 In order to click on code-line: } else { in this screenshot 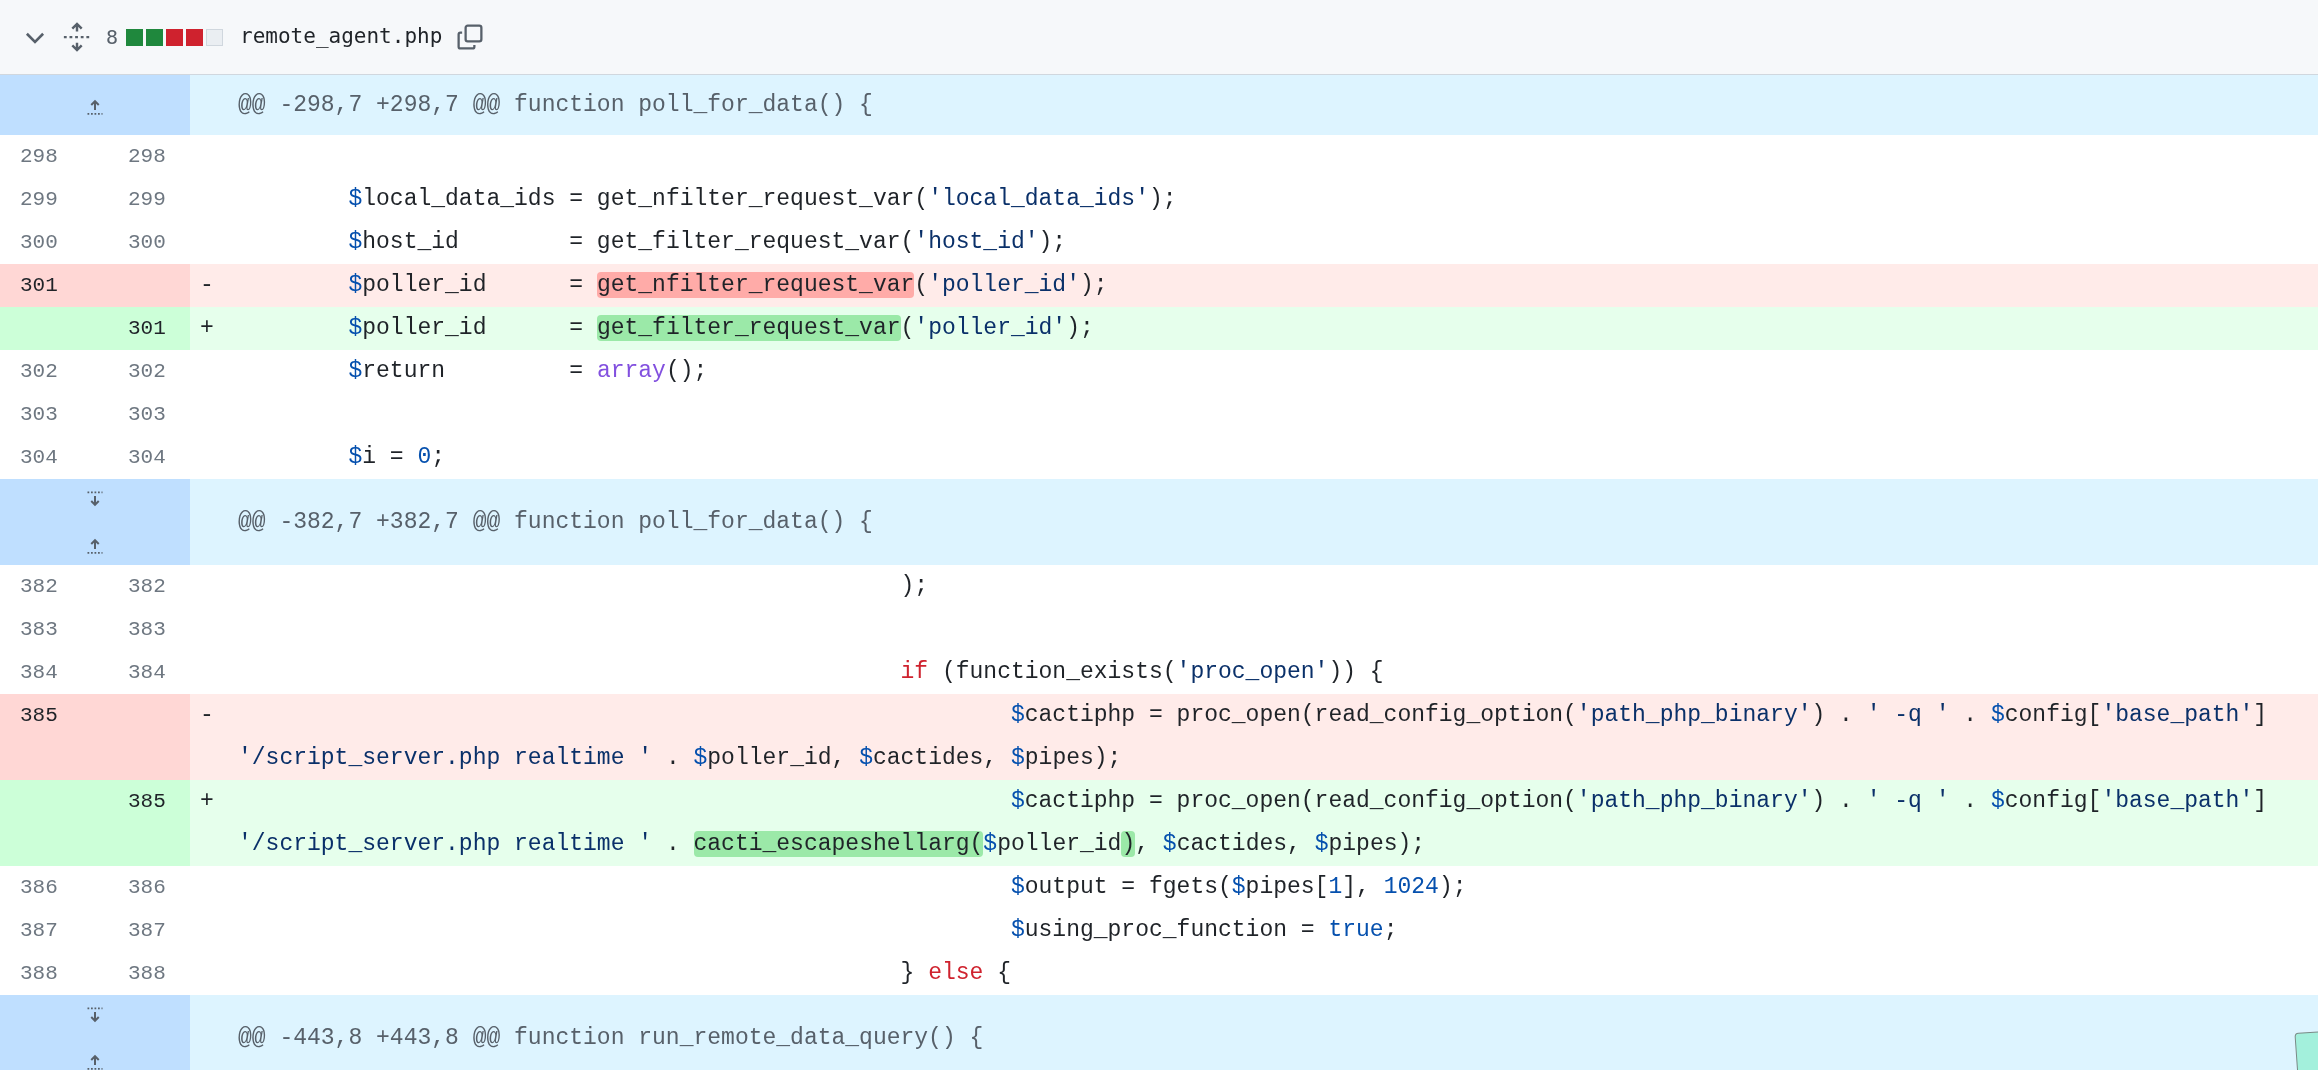, I will do `click(955, 973)`.